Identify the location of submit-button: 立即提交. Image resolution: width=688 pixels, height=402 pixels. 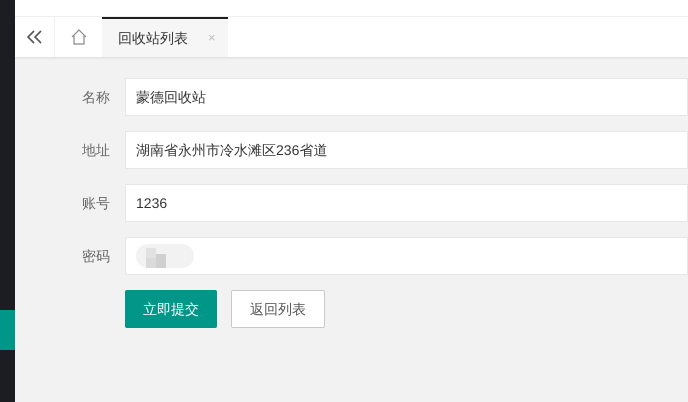
(171, 309).